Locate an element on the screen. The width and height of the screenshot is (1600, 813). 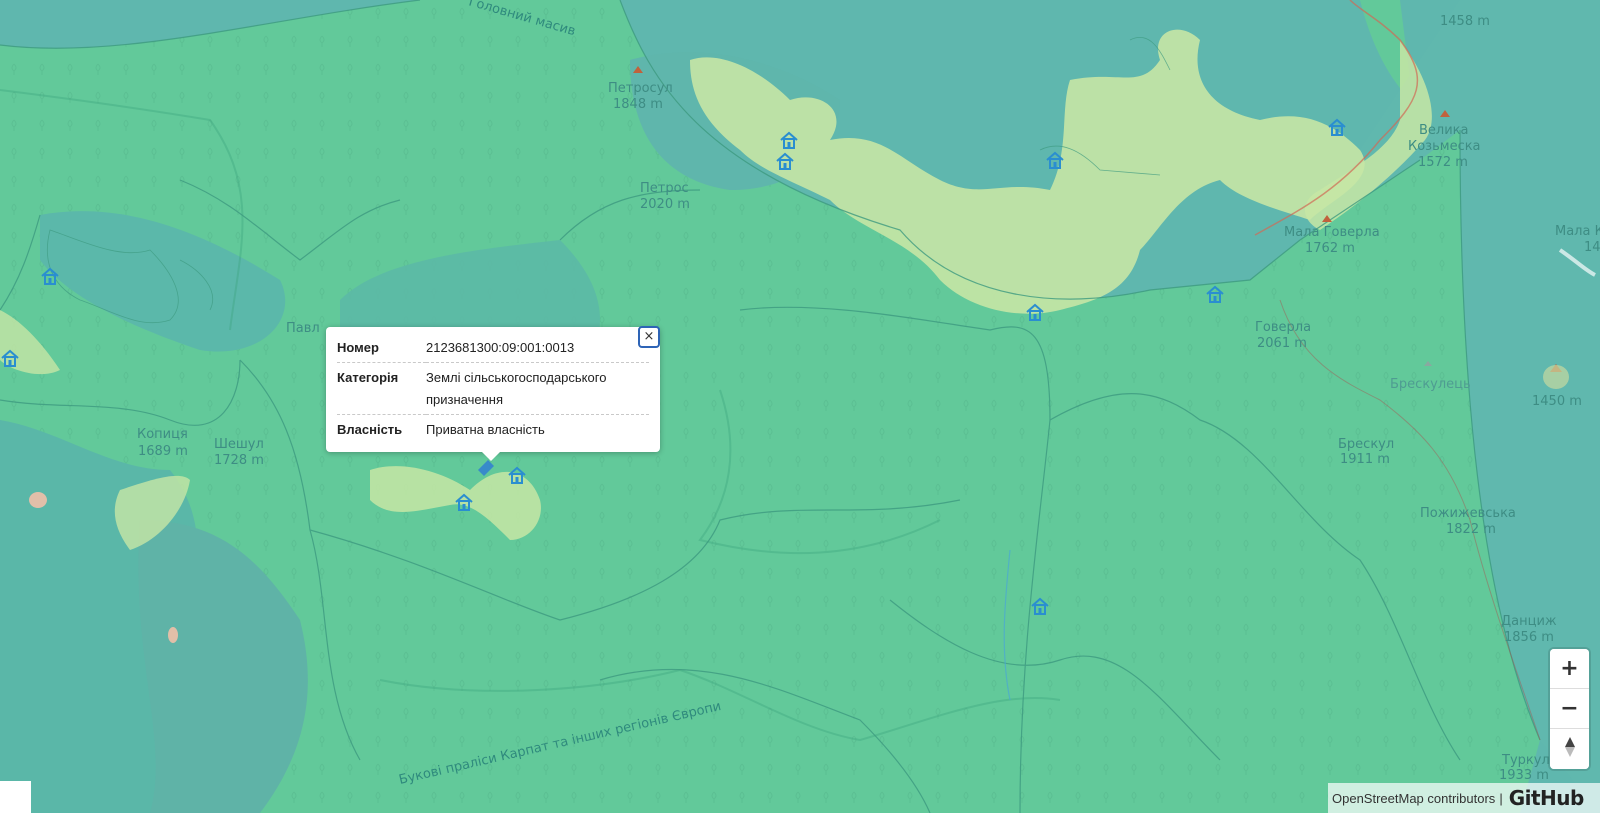
label-velyka-elev: 1572 m is located at coordinates (1443, 162).